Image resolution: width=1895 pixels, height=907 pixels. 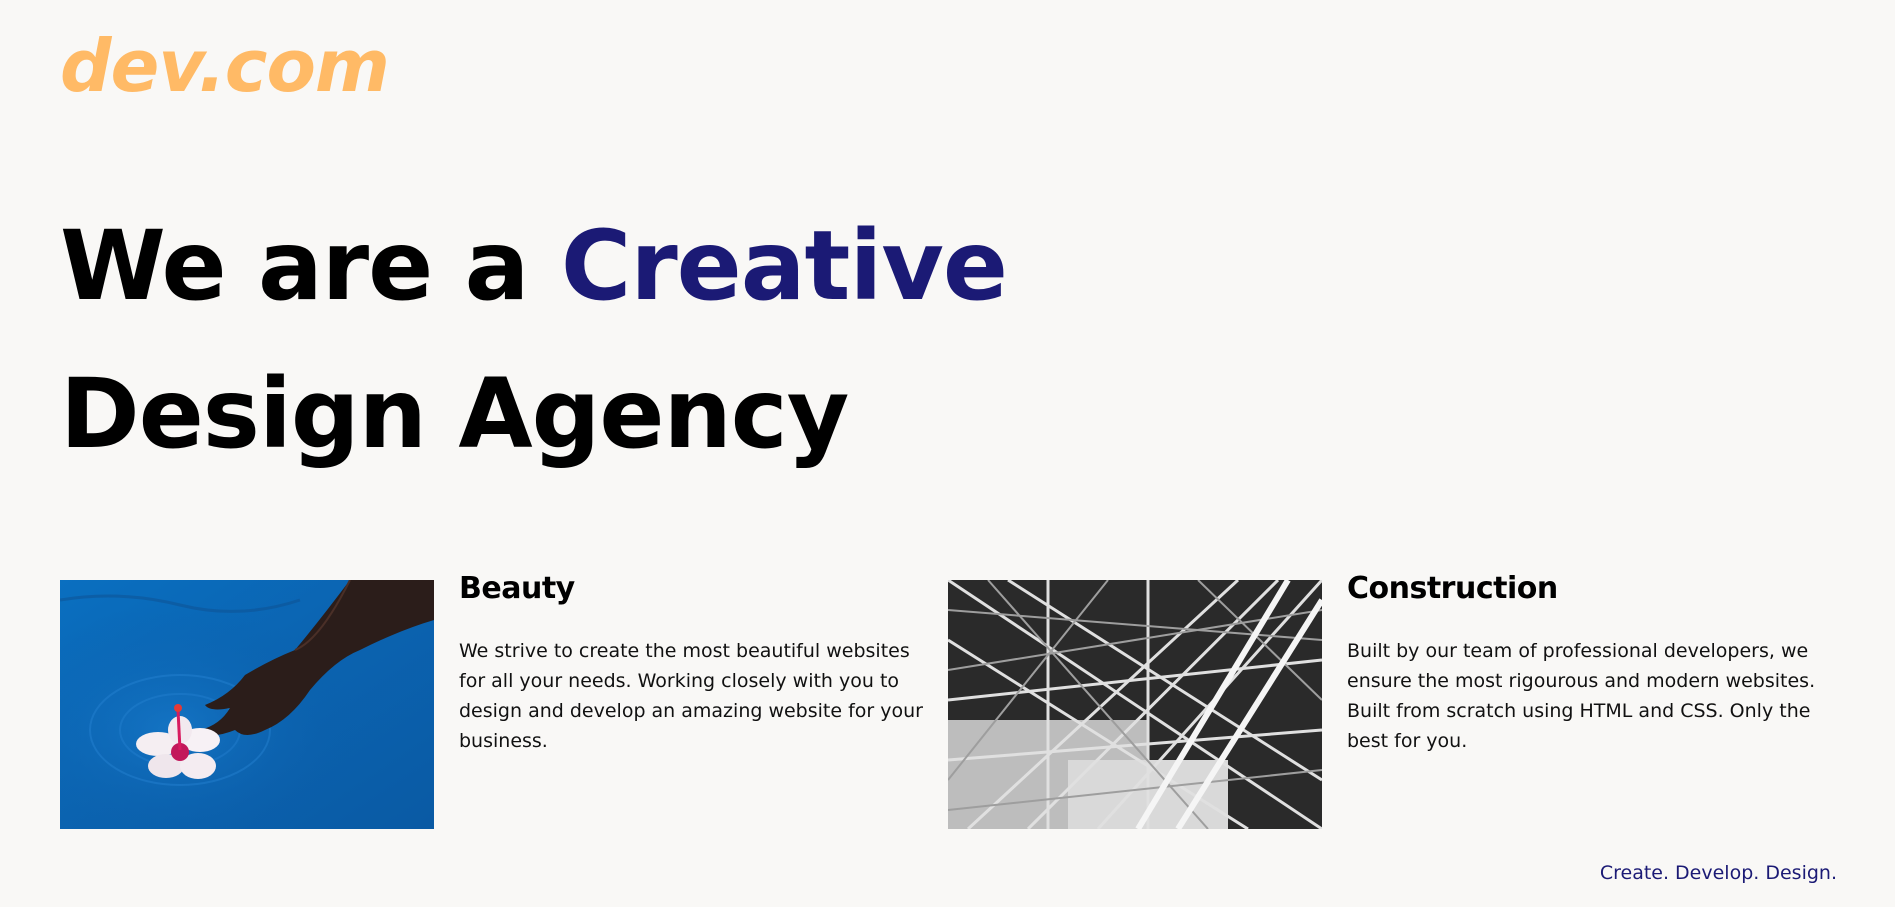 I want to click on steel-structure-photo, so click(x=1135, y=704).